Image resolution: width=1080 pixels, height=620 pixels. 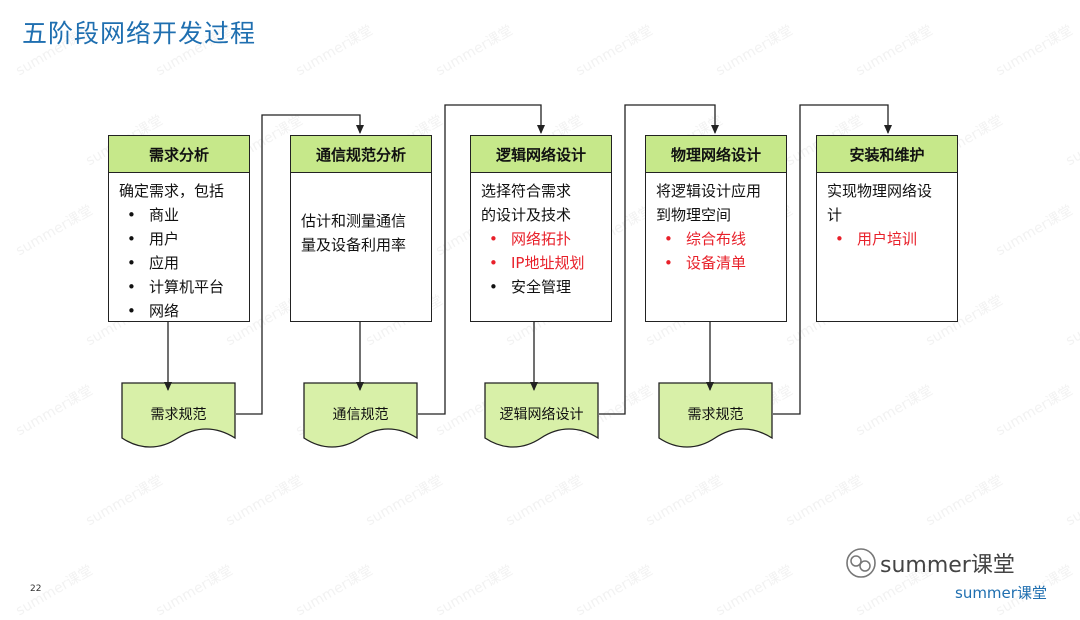 I want to click on page-number: 22, so click(x=36, y=589).